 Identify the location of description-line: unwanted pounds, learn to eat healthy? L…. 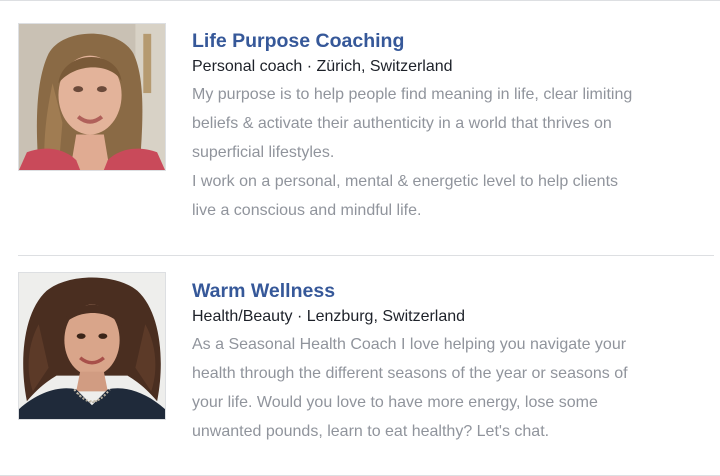
(371, 431).